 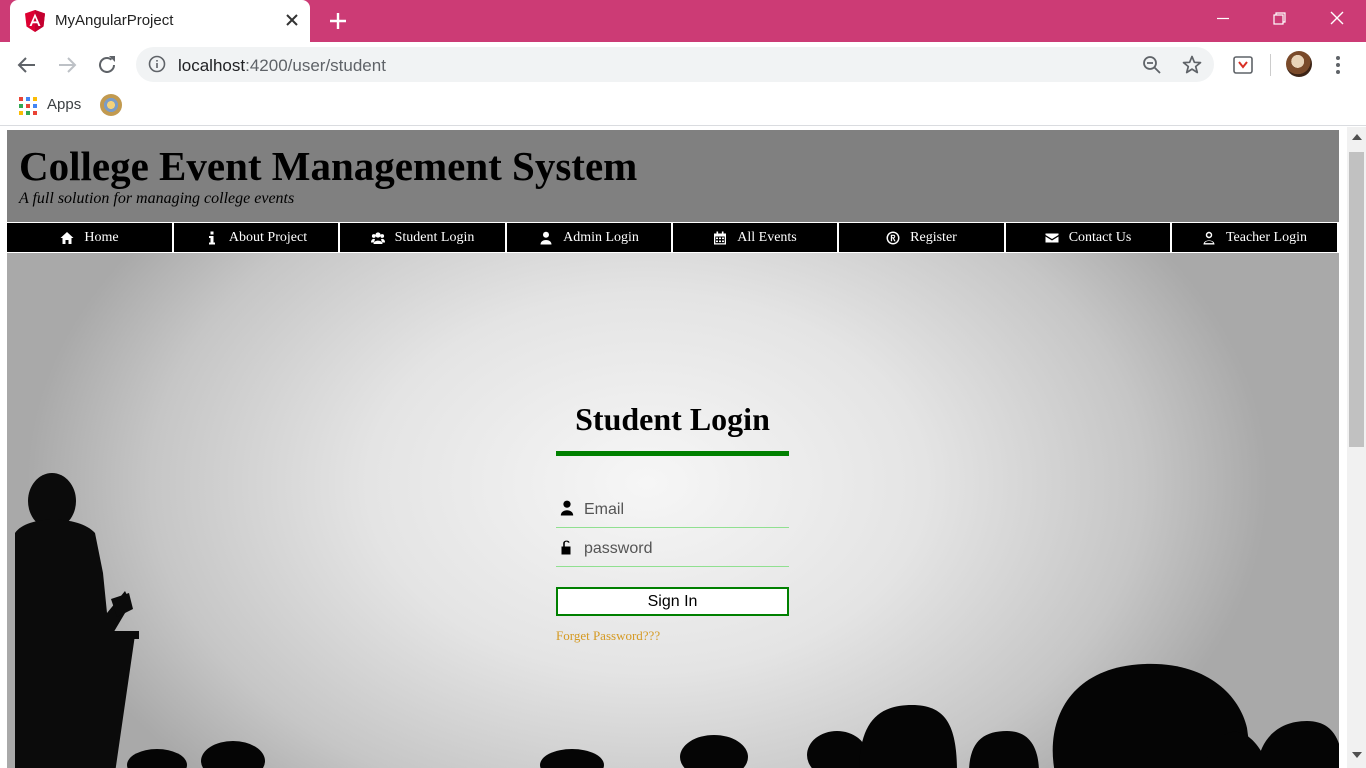 What do you see at coordinates (1243, 65) in the screenshot?
I see `extension-icon` at bounding box center [1243, 65].